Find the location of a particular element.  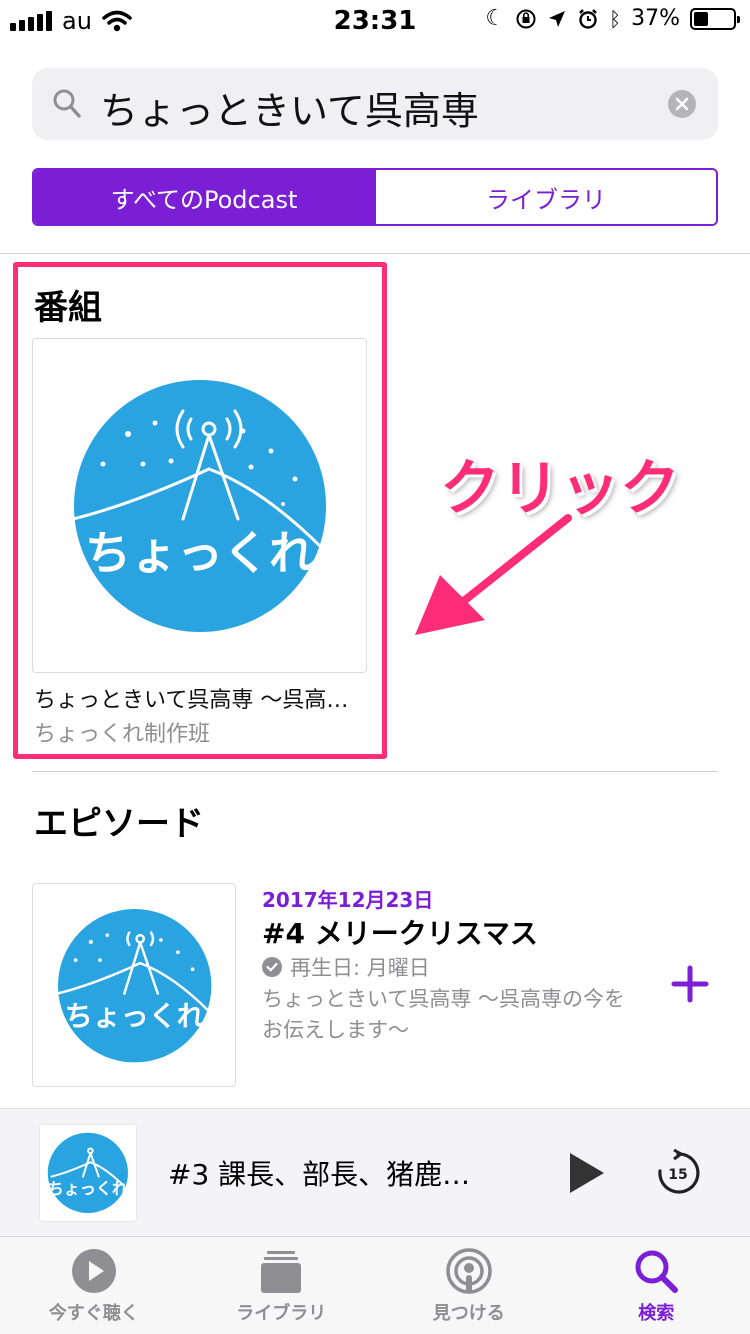

library-stack-icon is located at coordinates (281, 1272).